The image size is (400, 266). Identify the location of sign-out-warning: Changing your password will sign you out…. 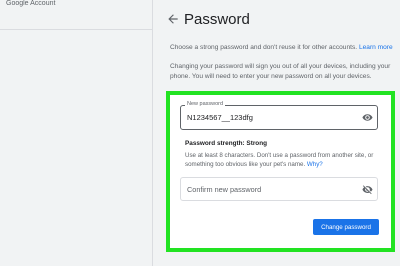
(280, 71).